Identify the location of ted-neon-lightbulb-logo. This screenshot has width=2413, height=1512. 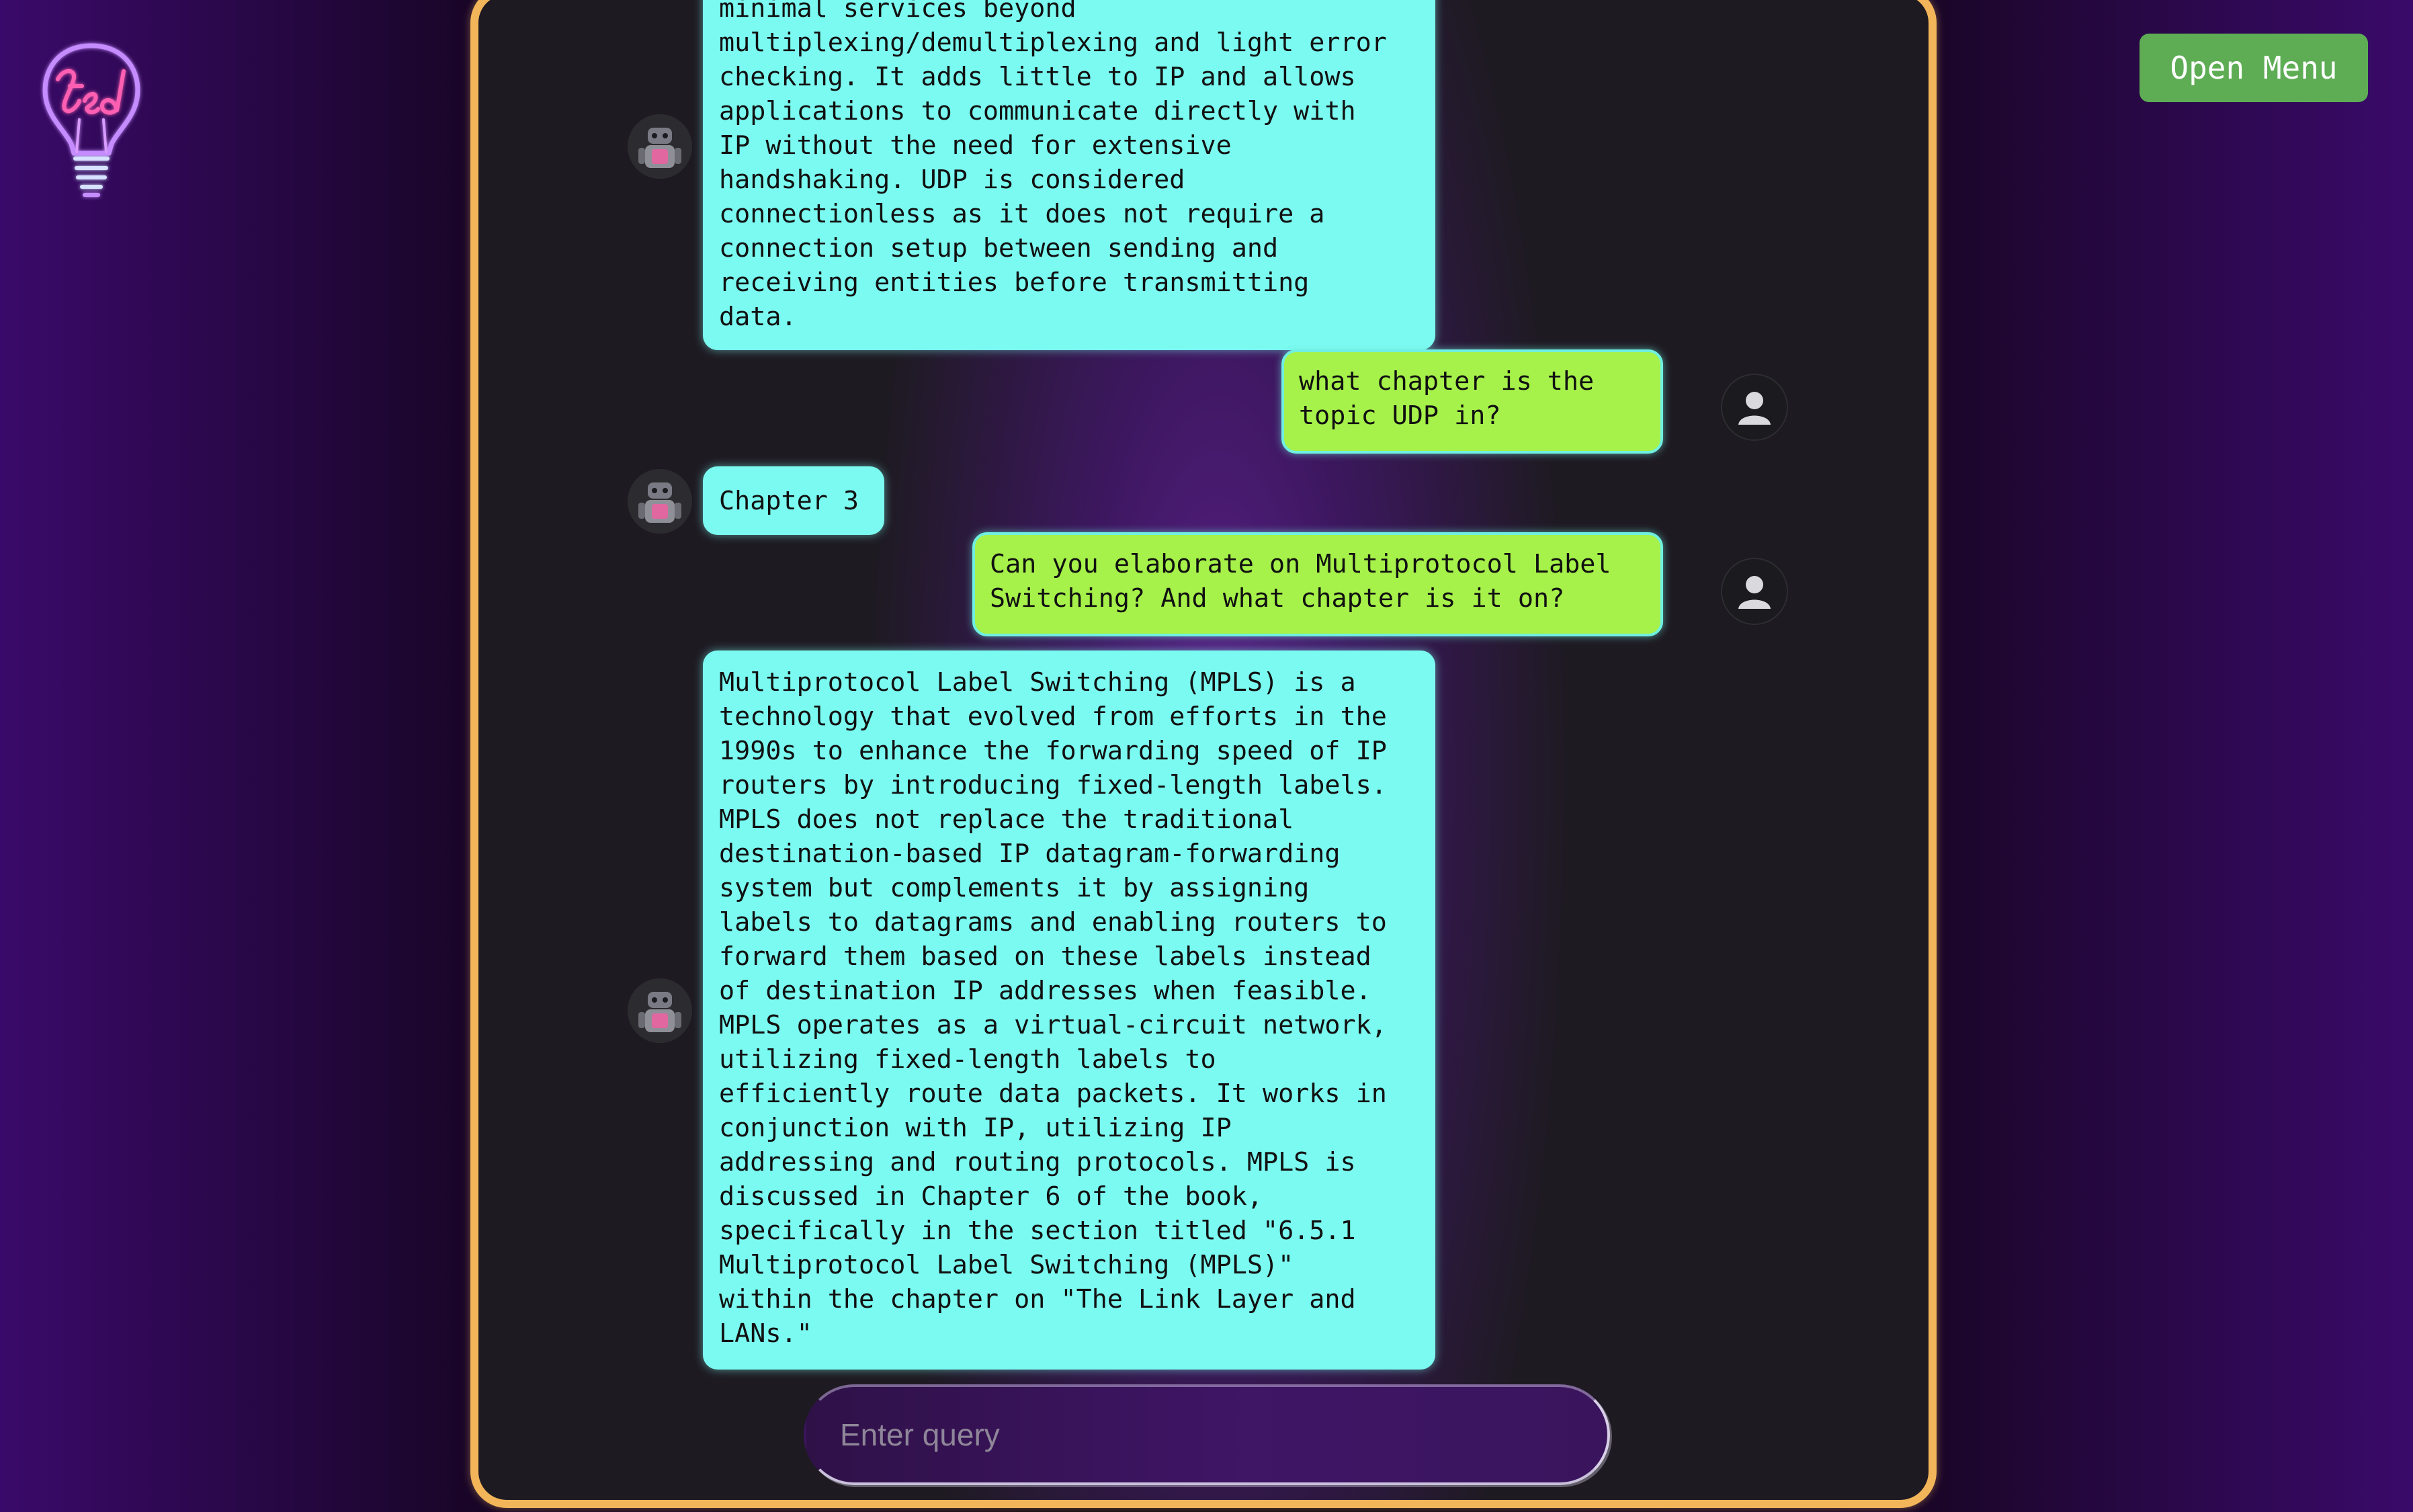
(91, 123).